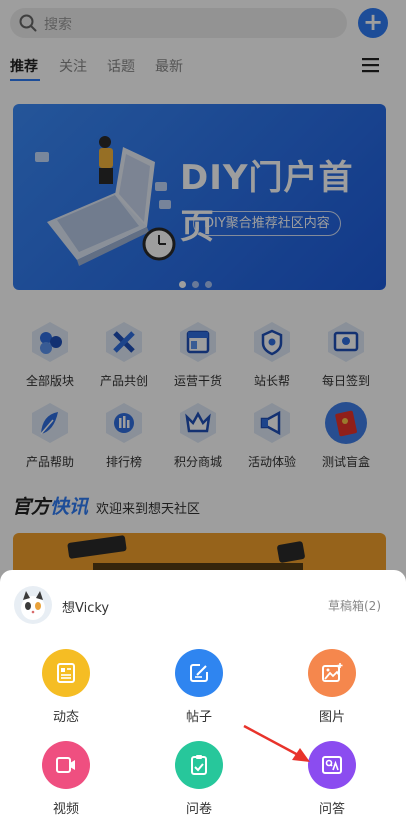  Describe the element at coordinates (199, 779) in the screenshot. I see `post-survey-button: 问卷` at that location.